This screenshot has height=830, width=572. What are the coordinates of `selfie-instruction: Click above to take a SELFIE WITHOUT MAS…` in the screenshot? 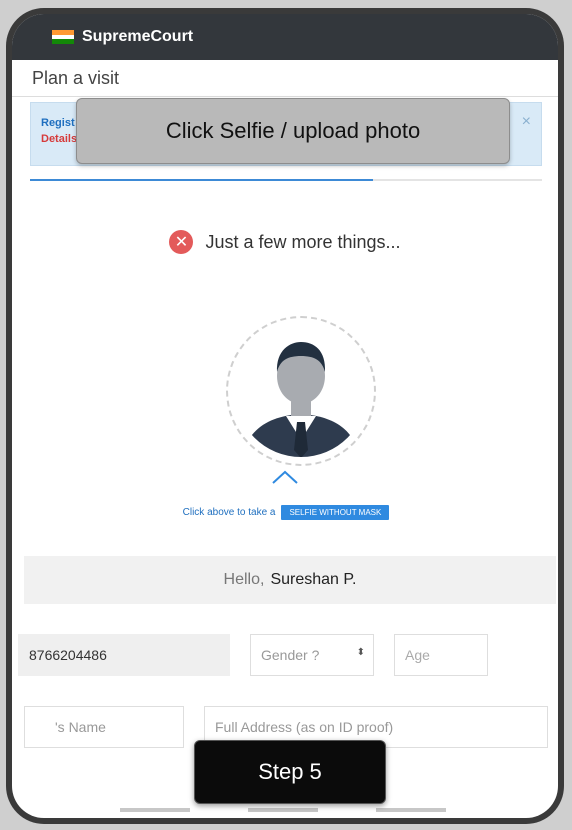 It's located at (286, 512).